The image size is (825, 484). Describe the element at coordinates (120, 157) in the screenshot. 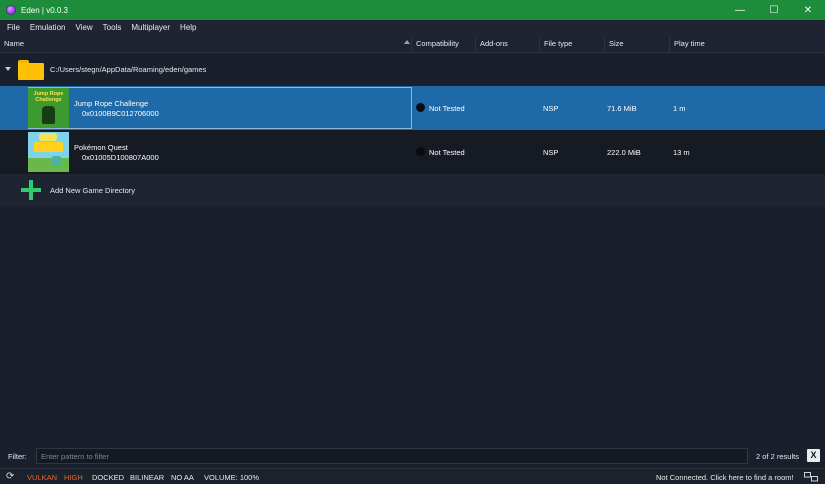

I see `game-title-id: 0x01005D100807A000` at that location.